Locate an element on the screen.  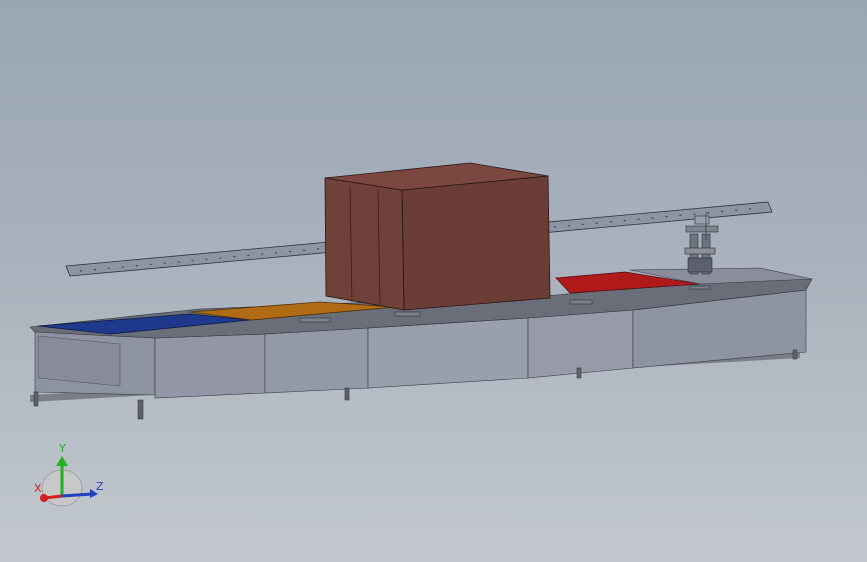
frame-end-inset is located at coordinates (79, 361).